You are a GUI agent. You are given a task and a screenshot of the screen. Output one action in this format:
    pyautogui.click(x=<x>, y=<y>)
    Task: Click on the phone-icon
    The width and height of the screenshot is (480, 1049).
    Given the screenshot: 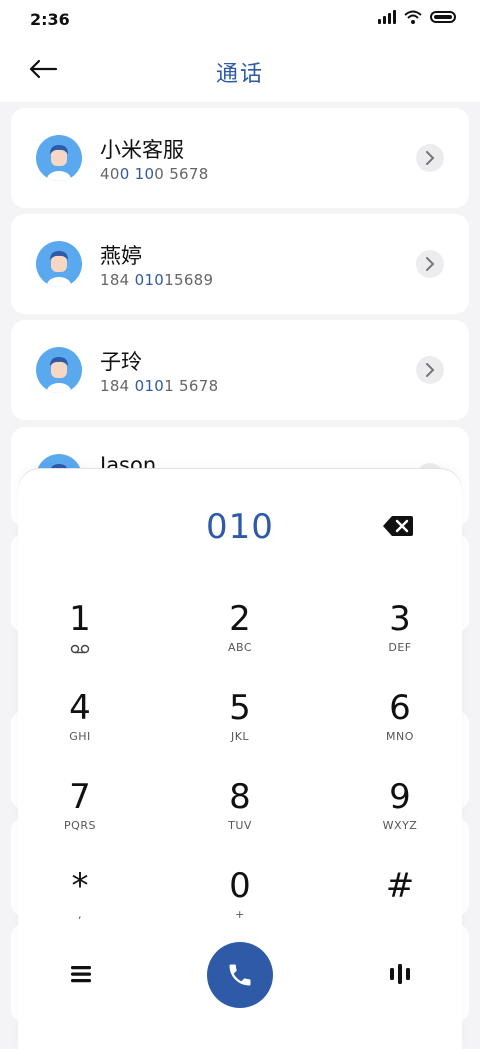 What is the action you would take?
    pyautogui.click(x=240, y=975)
    